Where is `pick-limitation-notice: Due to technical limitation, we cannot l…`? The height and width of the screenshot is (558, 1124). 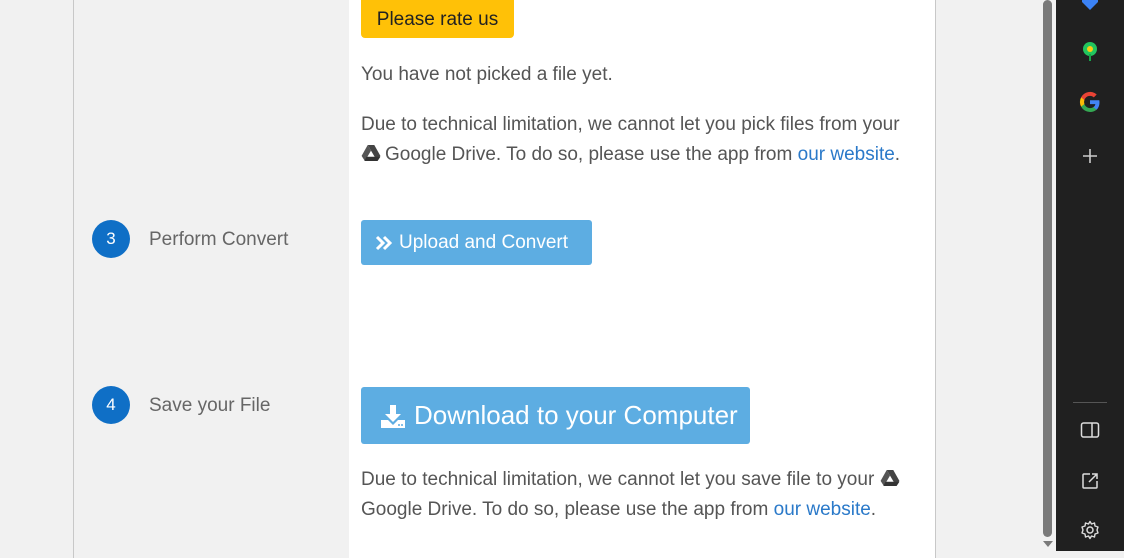
pick-limitation-notice: Due to technical limitation, we cannot l… is located at coordinates (641, 140).